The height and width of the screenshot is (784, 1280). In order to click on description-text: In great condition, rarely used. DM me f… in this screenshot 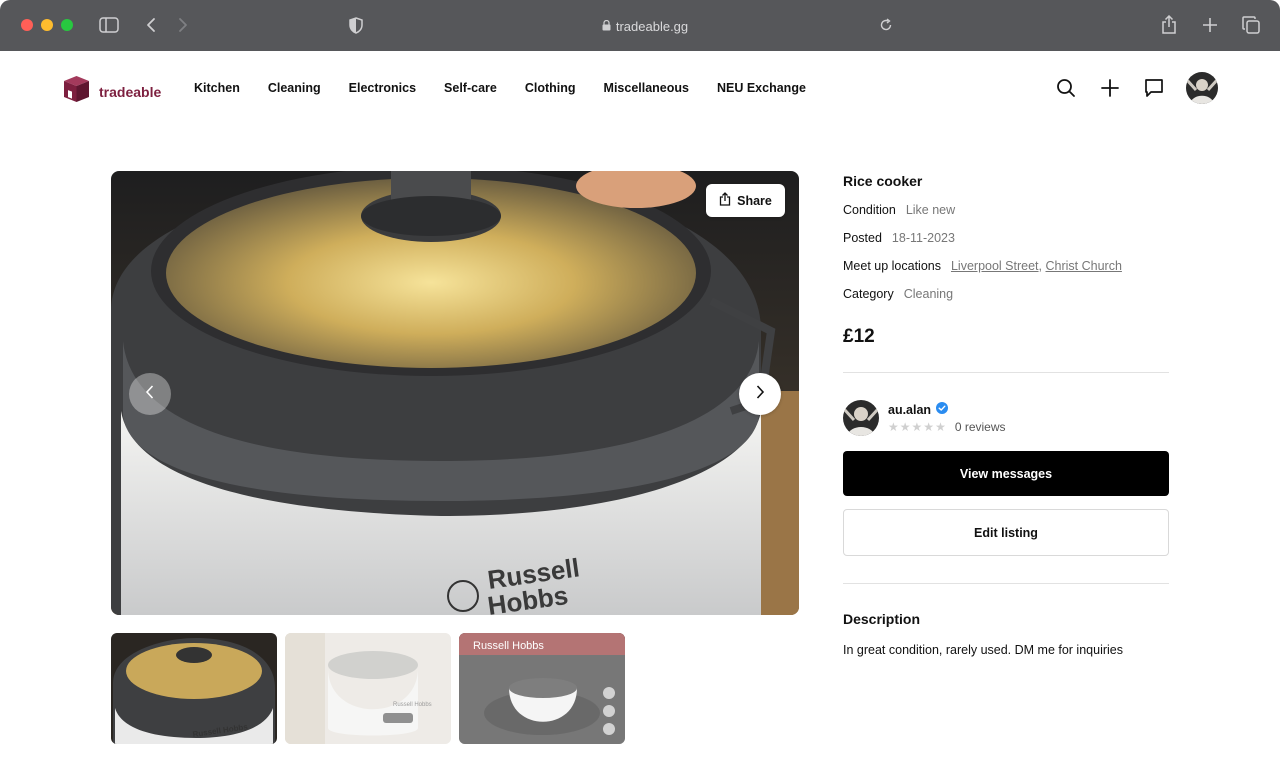, I will do `click(983, 650)`.